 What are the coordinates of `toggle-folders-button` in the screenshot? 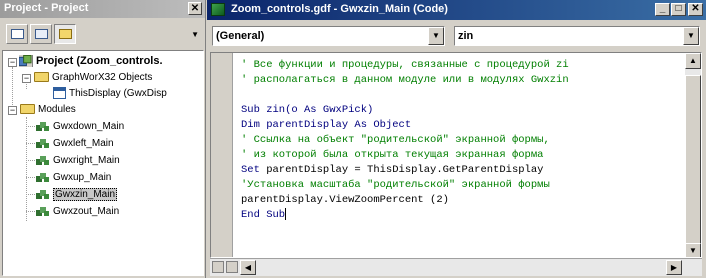 It's located at (65, 34).